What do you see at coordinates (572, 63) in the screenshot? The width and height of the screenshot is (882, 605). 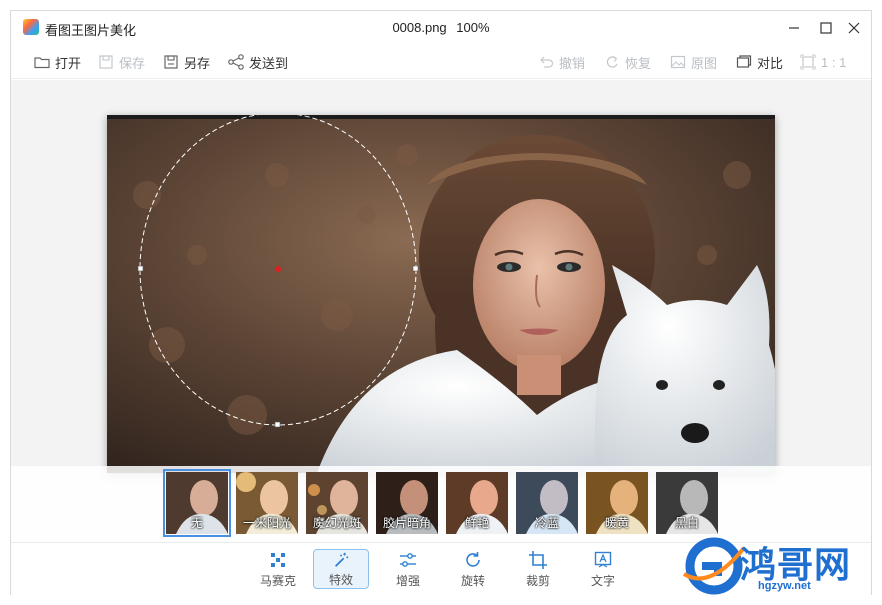 I see `undo-label: 撤销` at bounding box center [572, 63].